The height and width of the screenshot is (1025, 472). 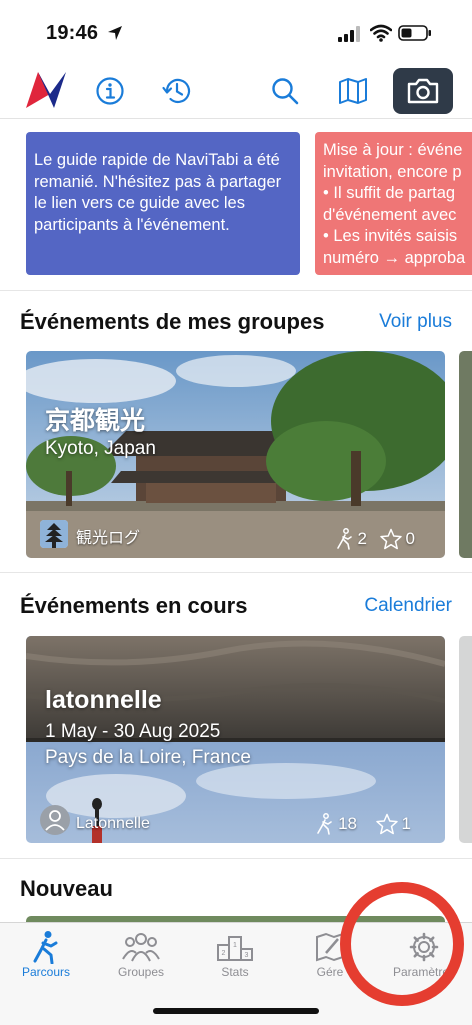 I want to click on info-icon, so click(x=110, y=91).